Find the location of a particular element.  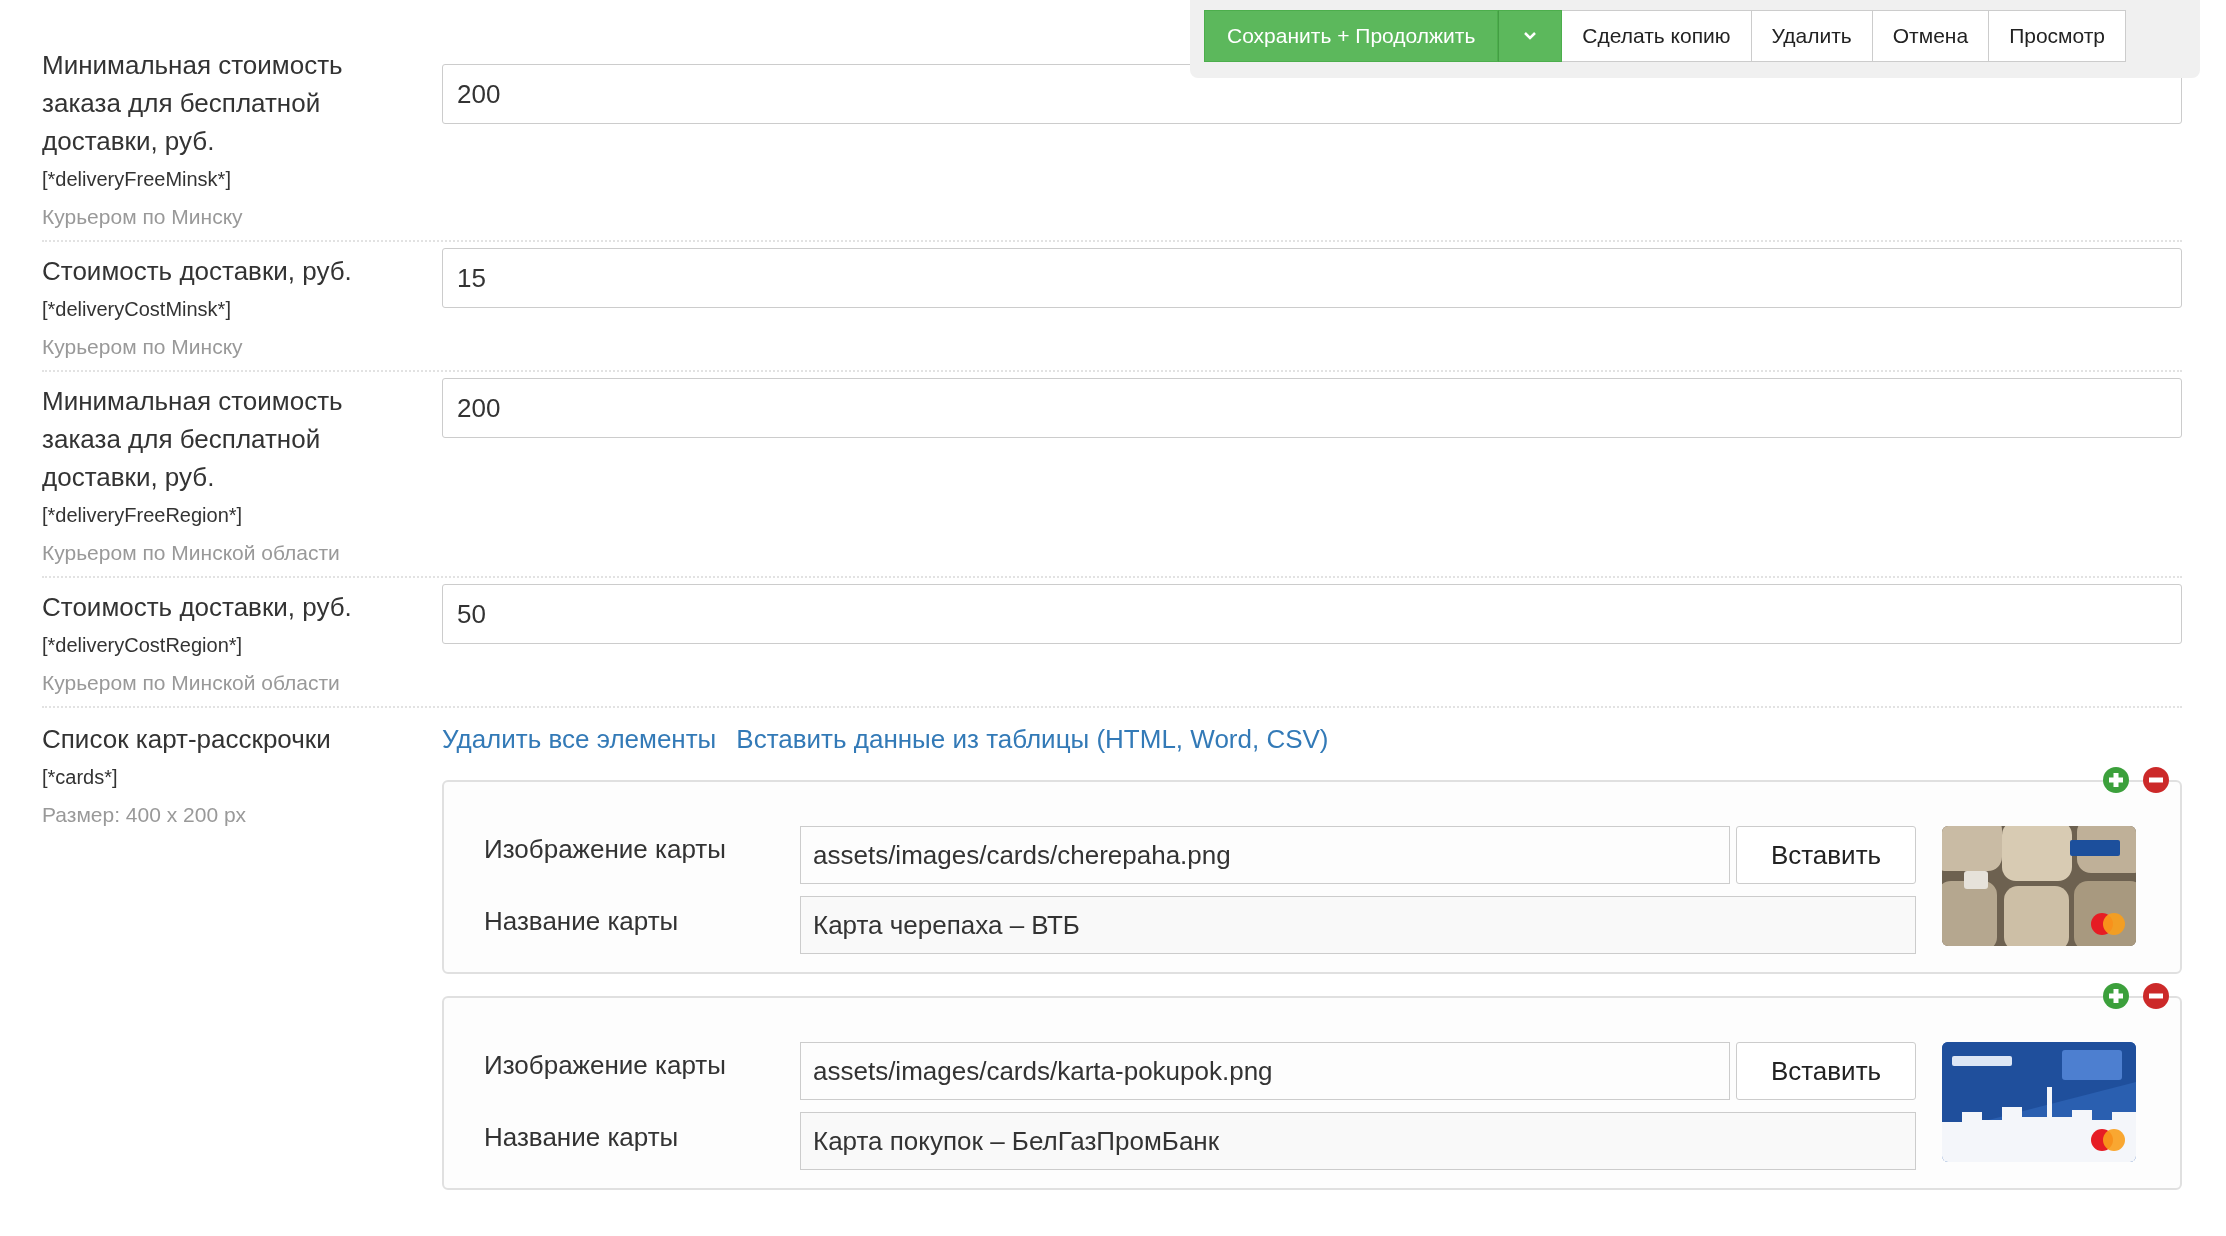

text-input: 50 is located at coordinates (1312, 614).